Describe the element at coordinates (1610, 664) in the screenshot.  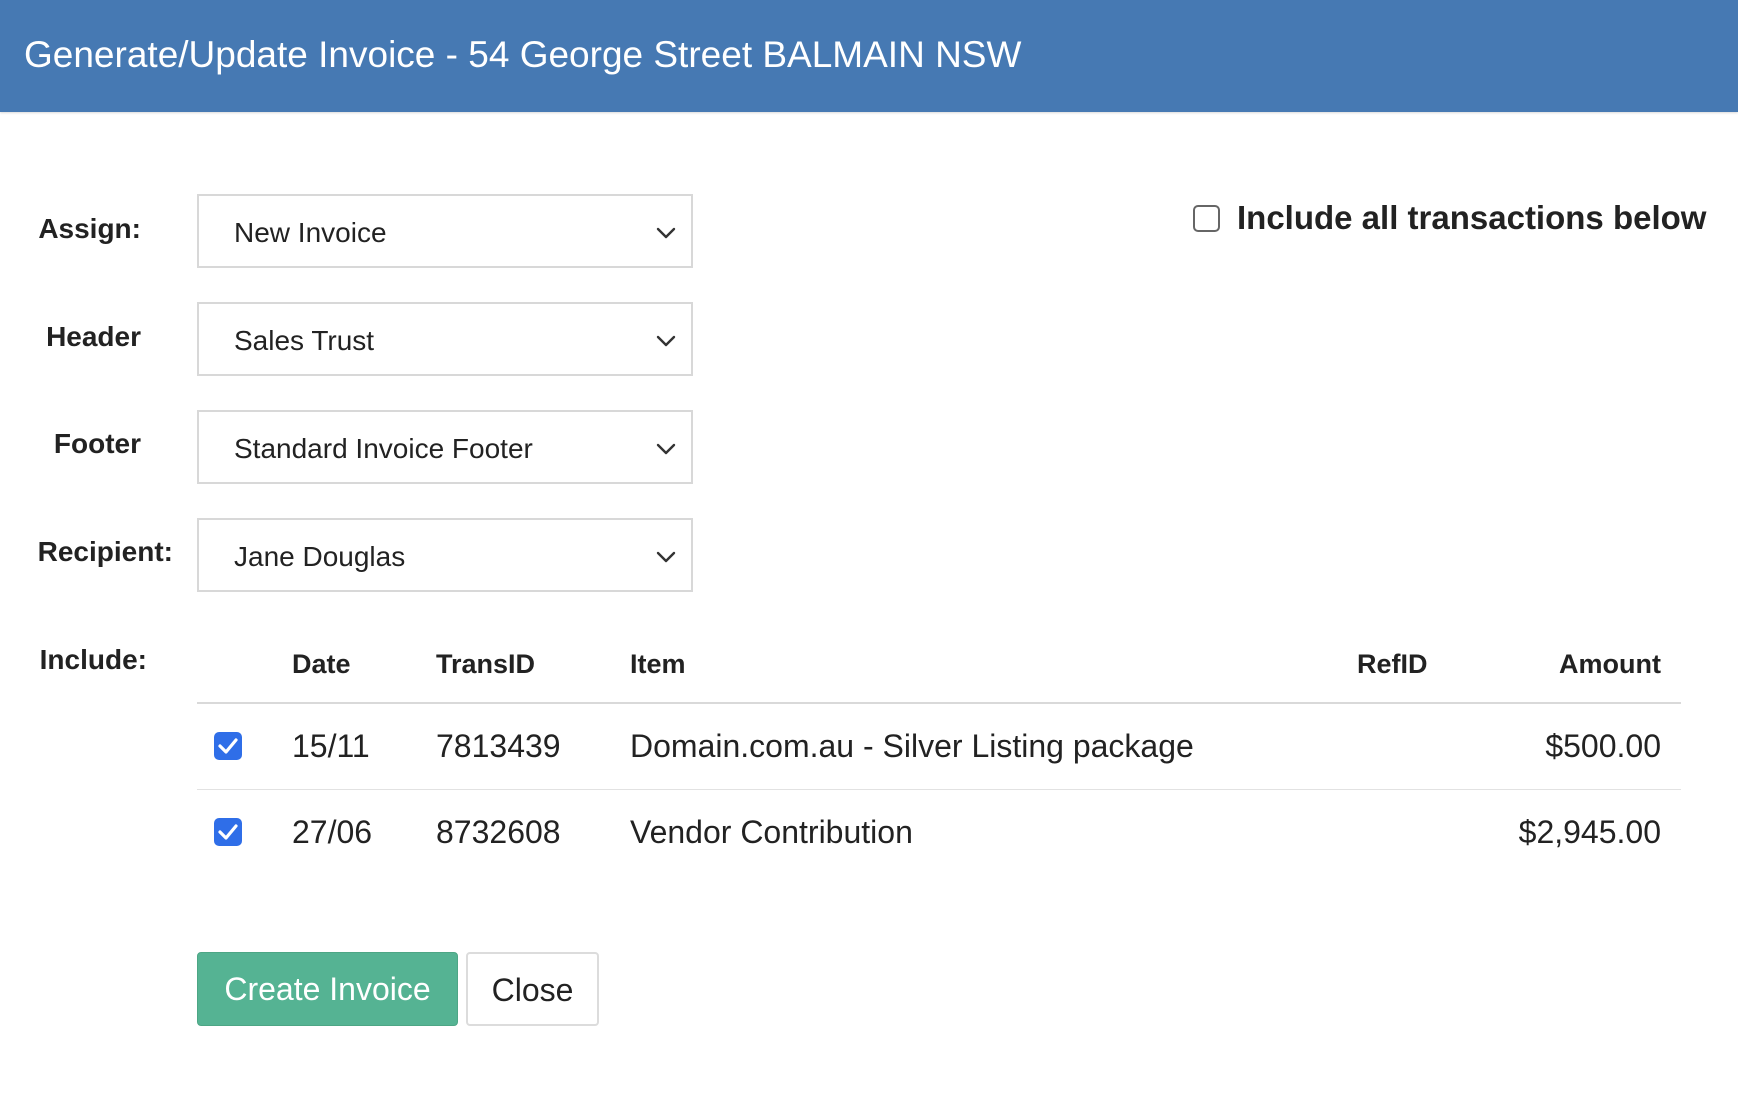
I see `column-header-amount: Amount` at that location.